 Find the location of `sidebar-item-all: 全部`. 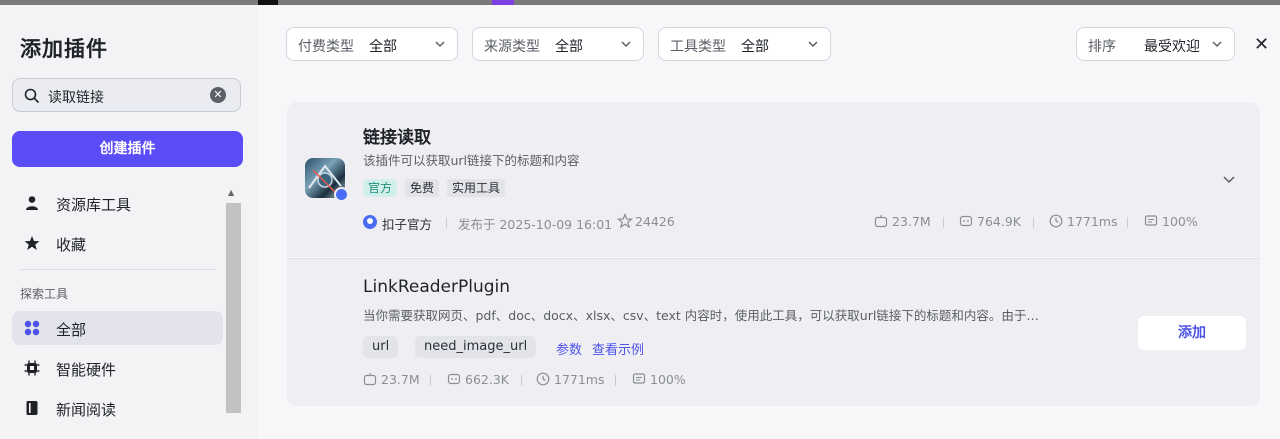

sidebar-item-all: 全部 is located at coordinates (117, 328).